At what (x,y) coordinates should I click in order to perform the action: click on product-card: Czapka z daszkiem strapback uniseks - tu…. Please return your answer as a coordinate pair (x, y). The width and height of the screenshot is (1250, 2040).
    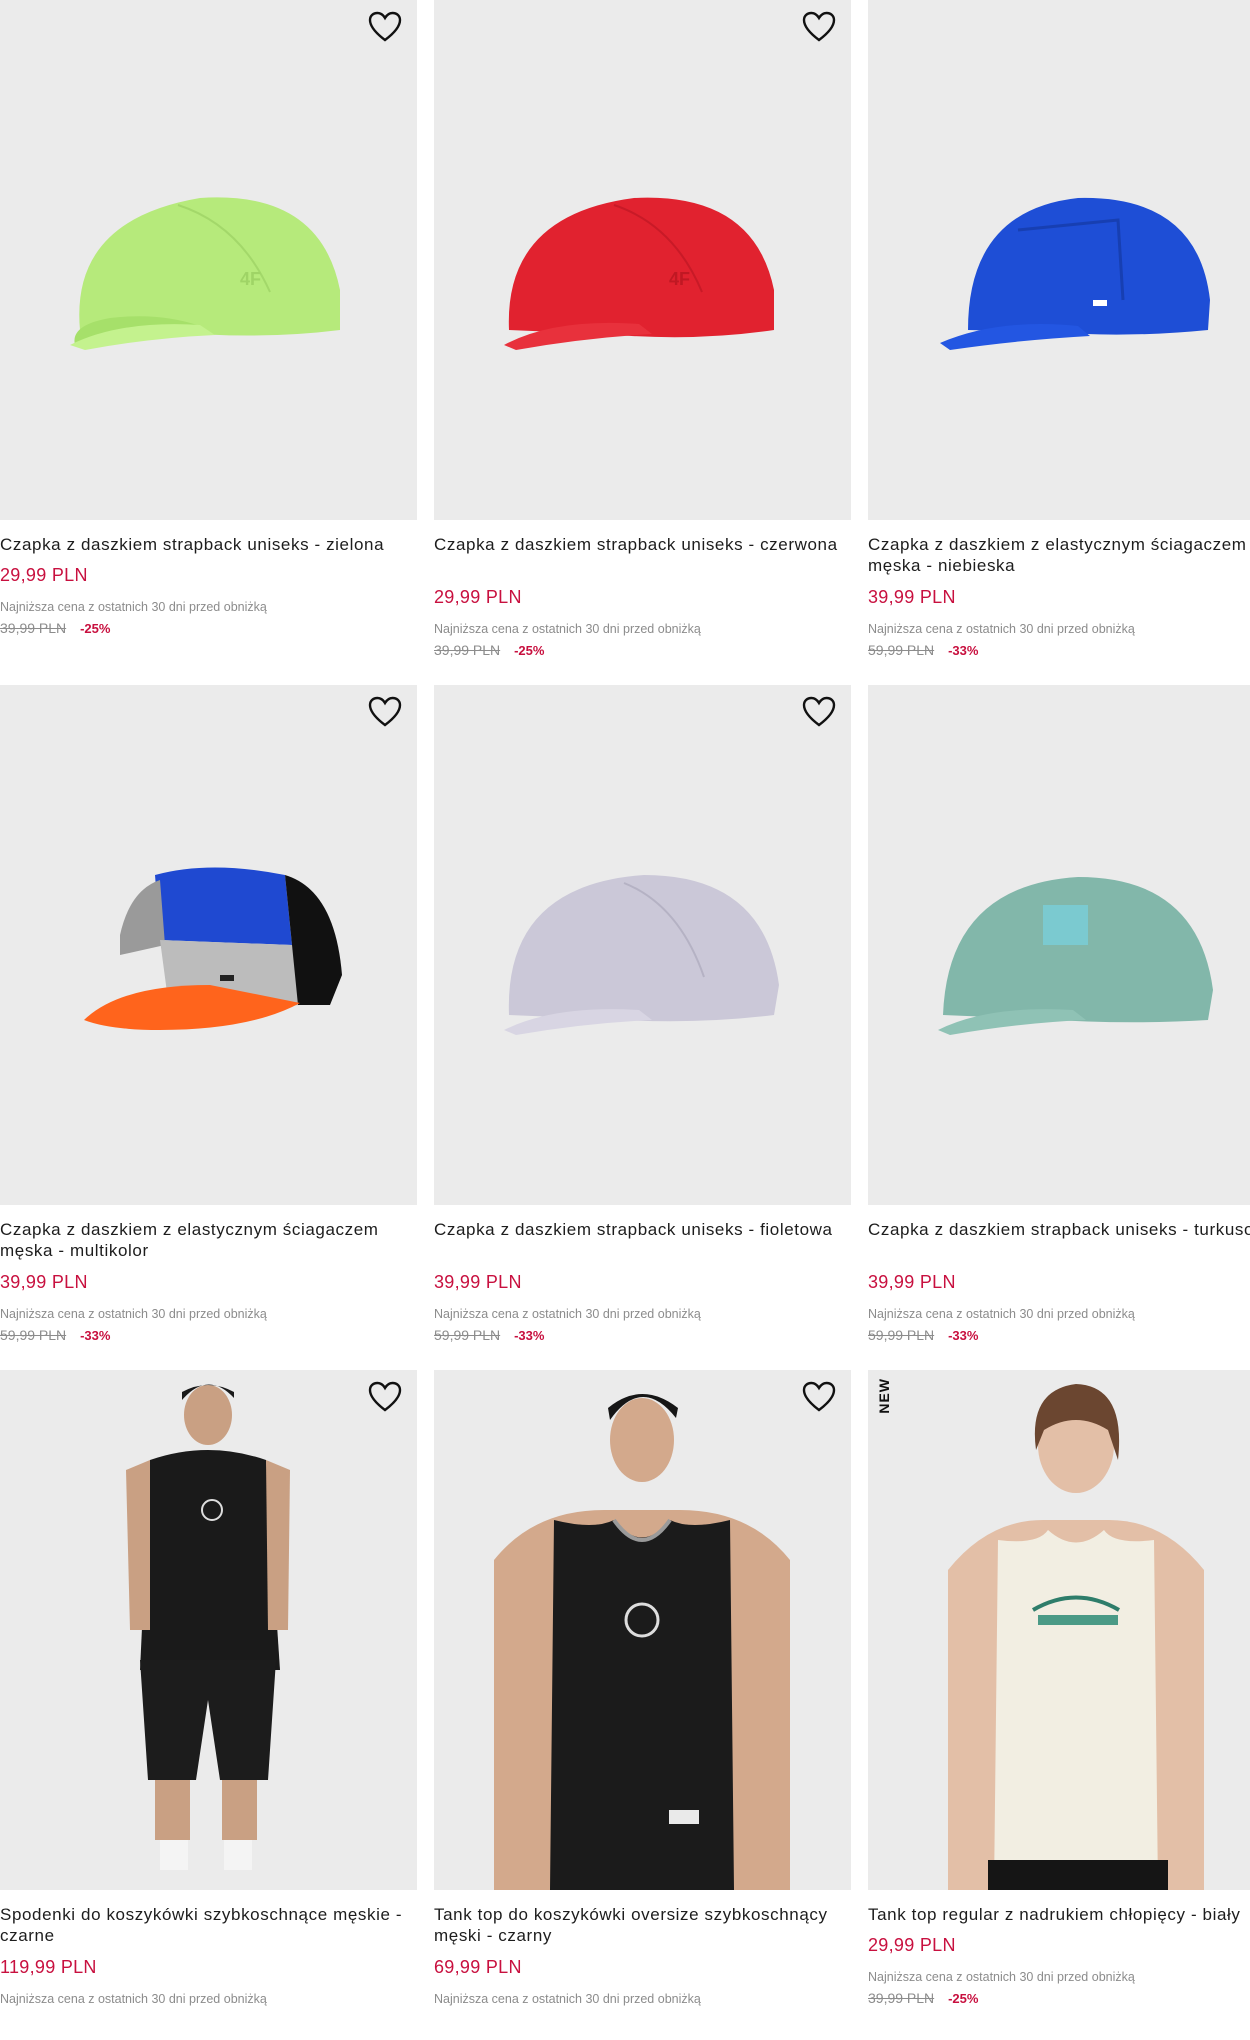
    Looking at the image, I should click on (1059, 1020).